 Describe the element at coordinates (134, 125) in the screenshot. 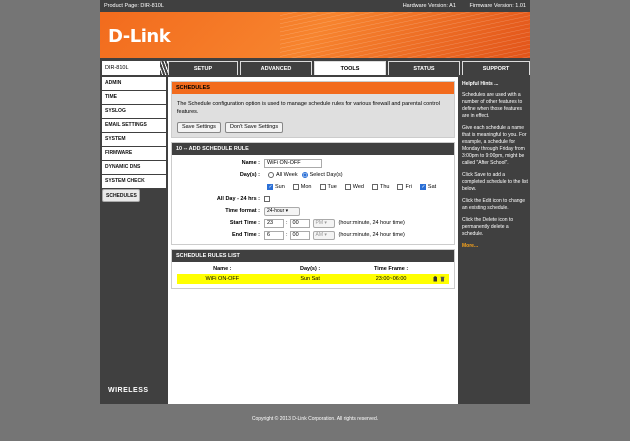

I see `sidebar-item-email-settings: EMAIL SETTINGS` at that location.